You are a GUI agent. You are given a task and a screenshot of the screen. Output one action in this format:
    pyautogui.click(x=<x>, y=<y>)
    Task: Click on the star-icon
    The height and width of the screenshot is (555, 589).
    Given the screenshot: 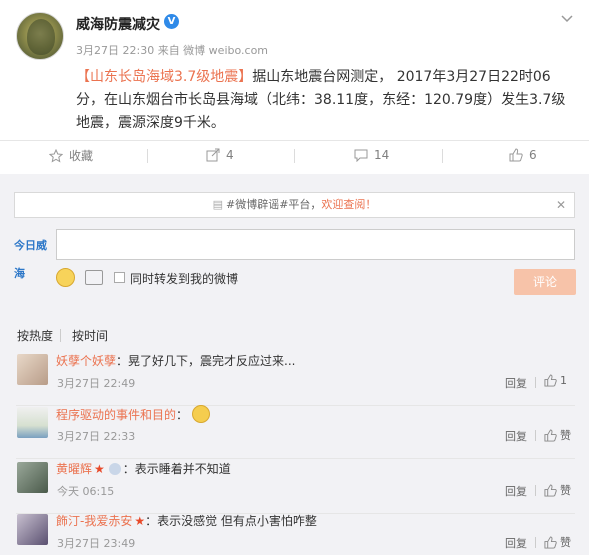 What is the action you would take?
    pyautogui.click(x=55, y=155)
    